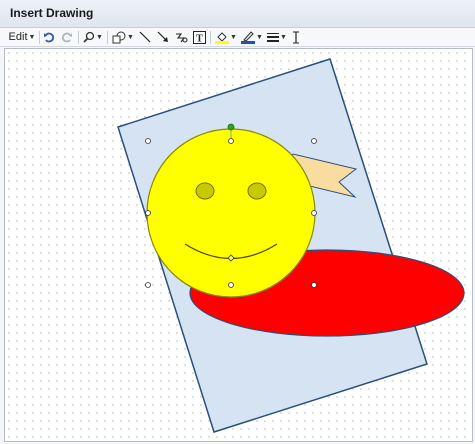 The height and width of the screenshot is (444, 475). I want to click on redo-button, so click(67, 37).